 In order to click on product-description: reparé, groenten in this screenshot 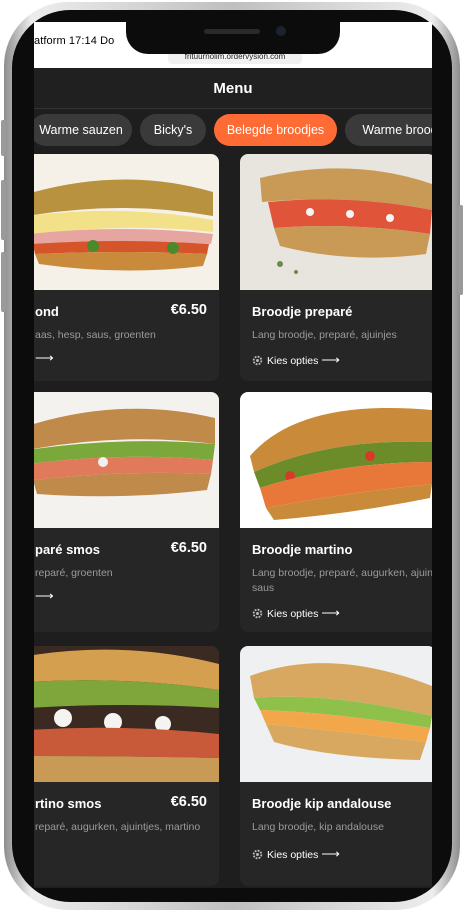, I will do `click(74, 573)`.